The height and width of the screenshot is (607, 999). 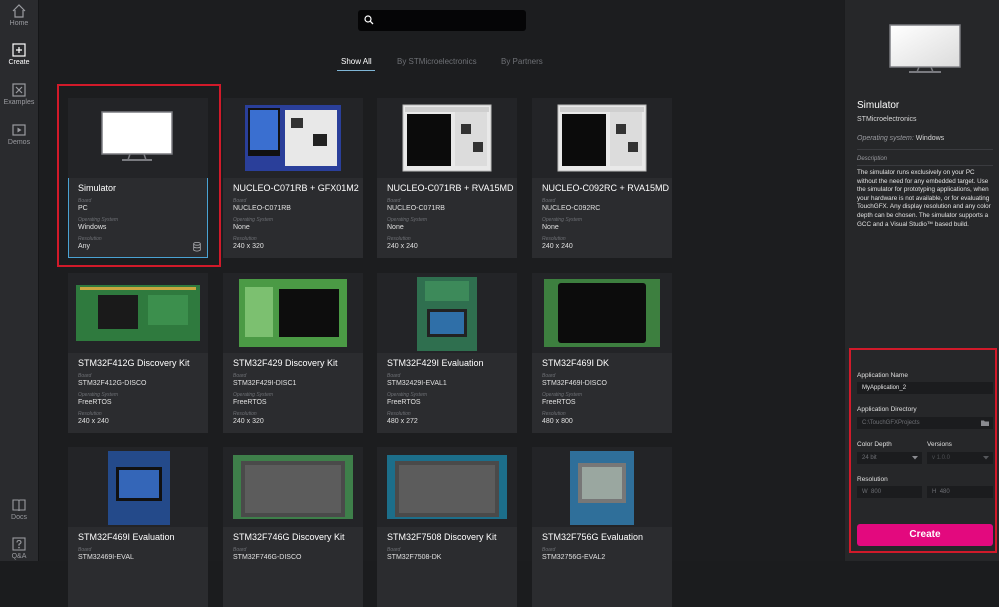 I want to click on color-depth-select: 24 bit, so click(x=889, y=458).